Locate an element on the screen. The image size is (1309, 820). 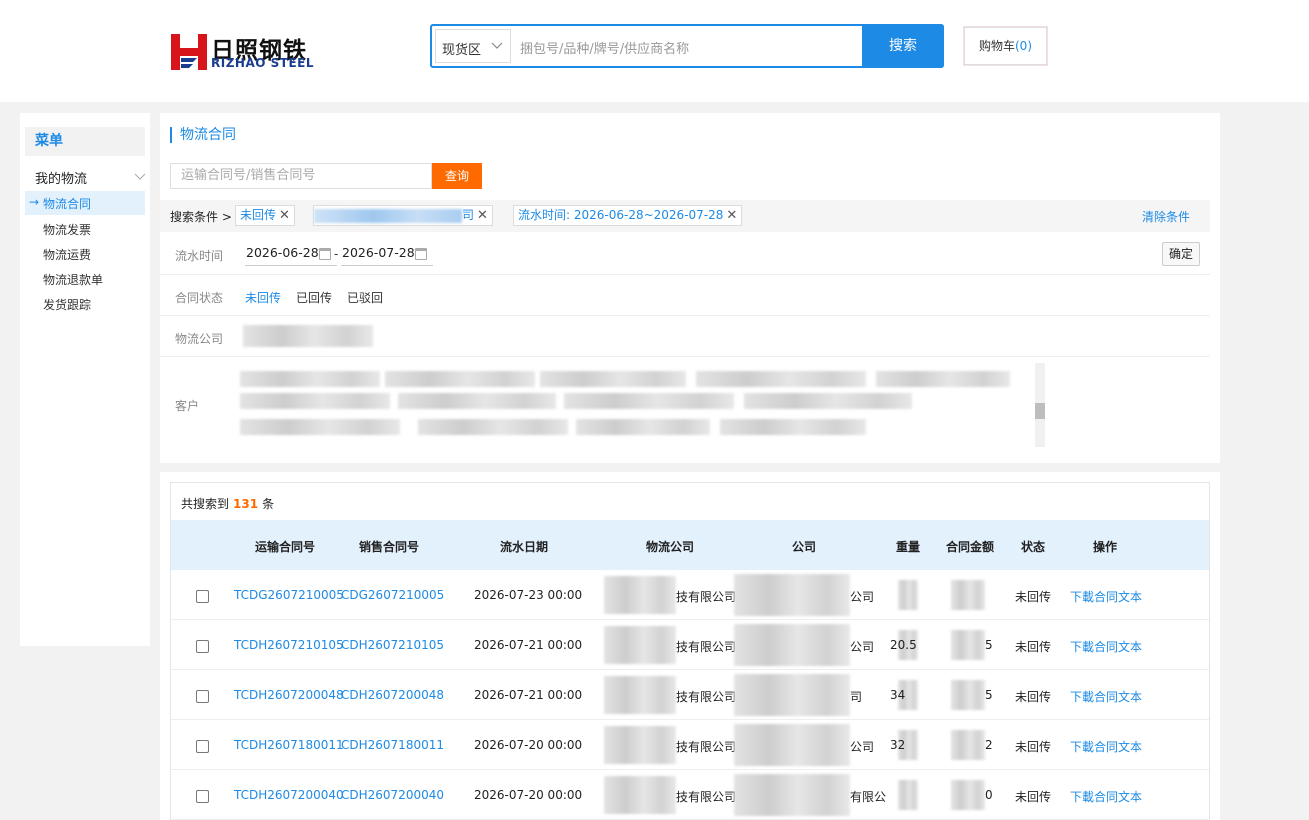
sales-contract-link: CDH2607200040 is located at coordinates (392, 795).